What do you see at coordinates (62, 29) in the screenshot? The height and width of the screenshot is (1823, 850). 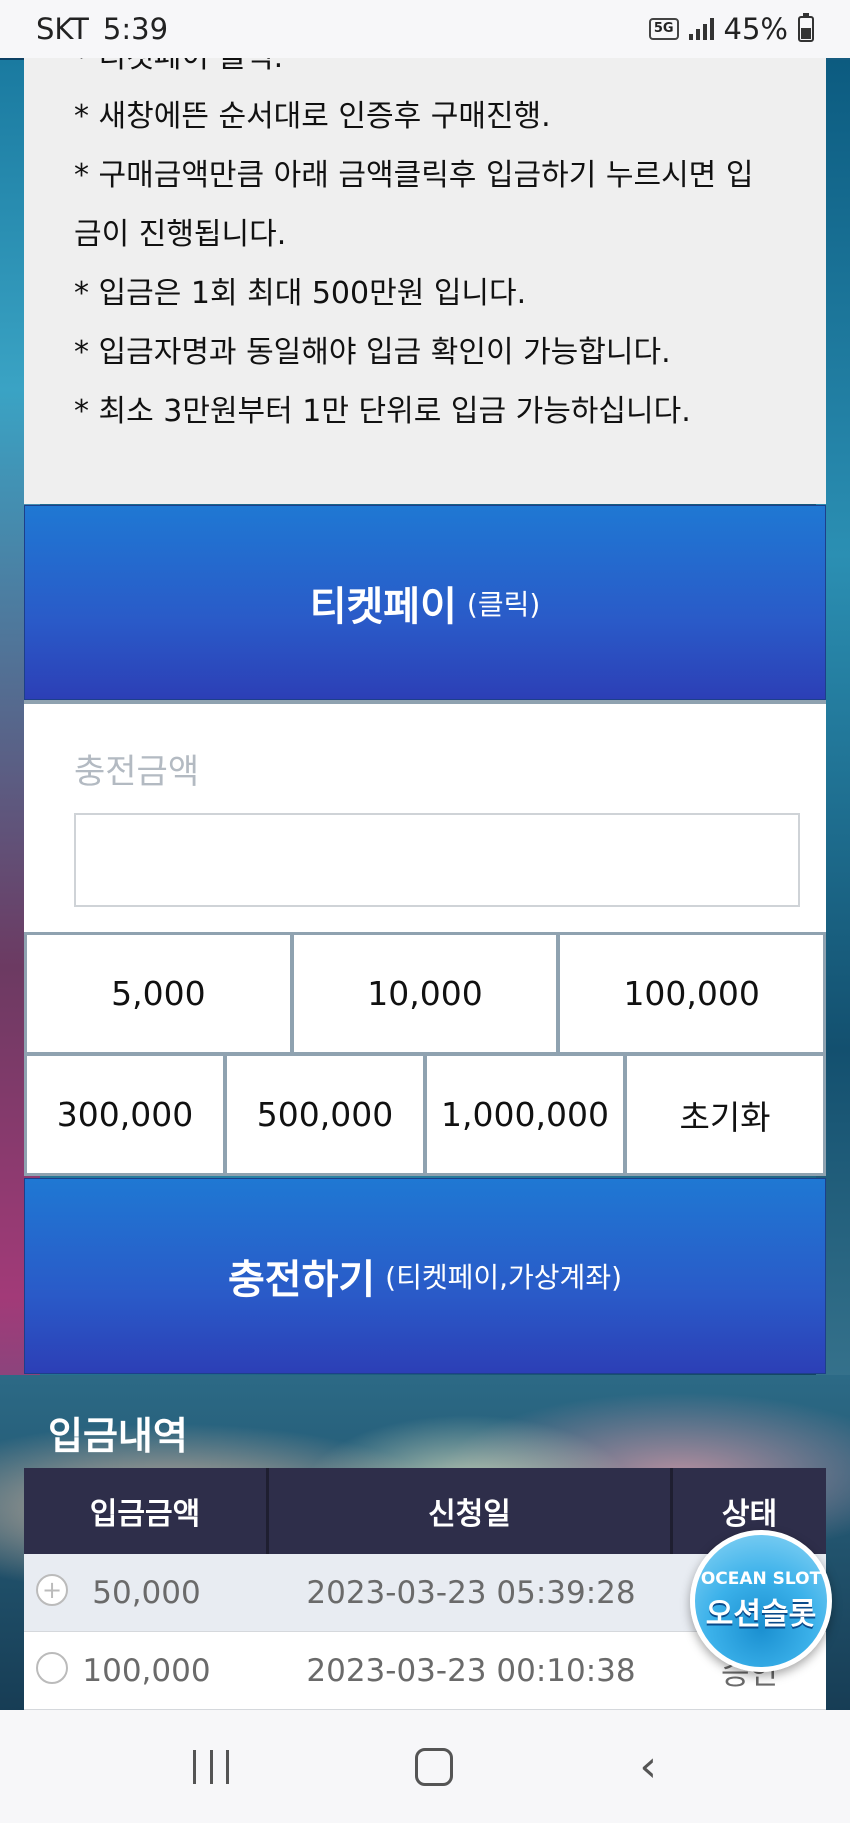 I see `carrier-label: SKT` at bounding box center [62, 29].